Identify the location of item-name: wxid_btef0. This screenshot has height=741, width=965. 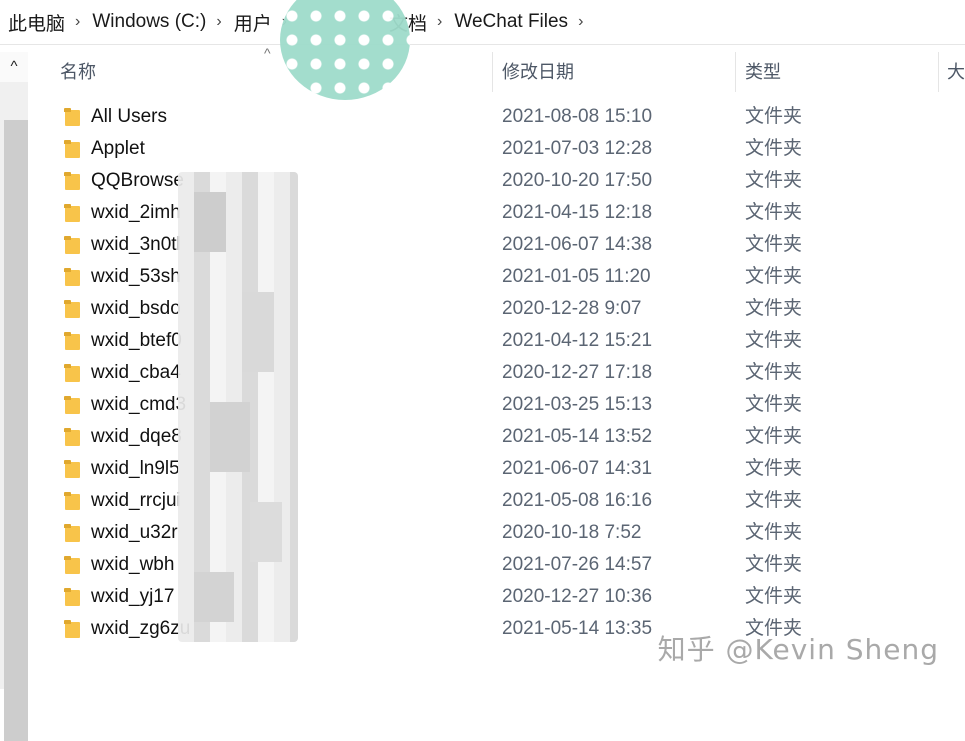
(136, 340).